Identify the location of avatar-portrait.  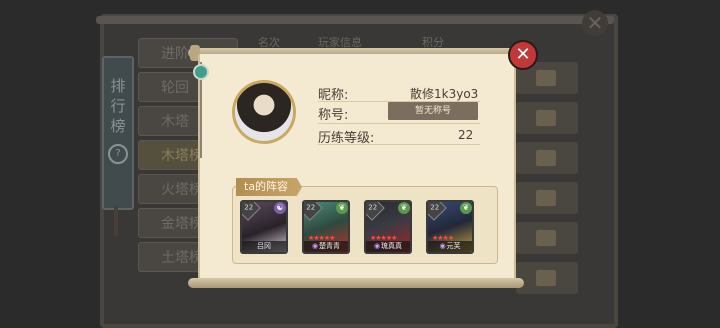
(264, 112).